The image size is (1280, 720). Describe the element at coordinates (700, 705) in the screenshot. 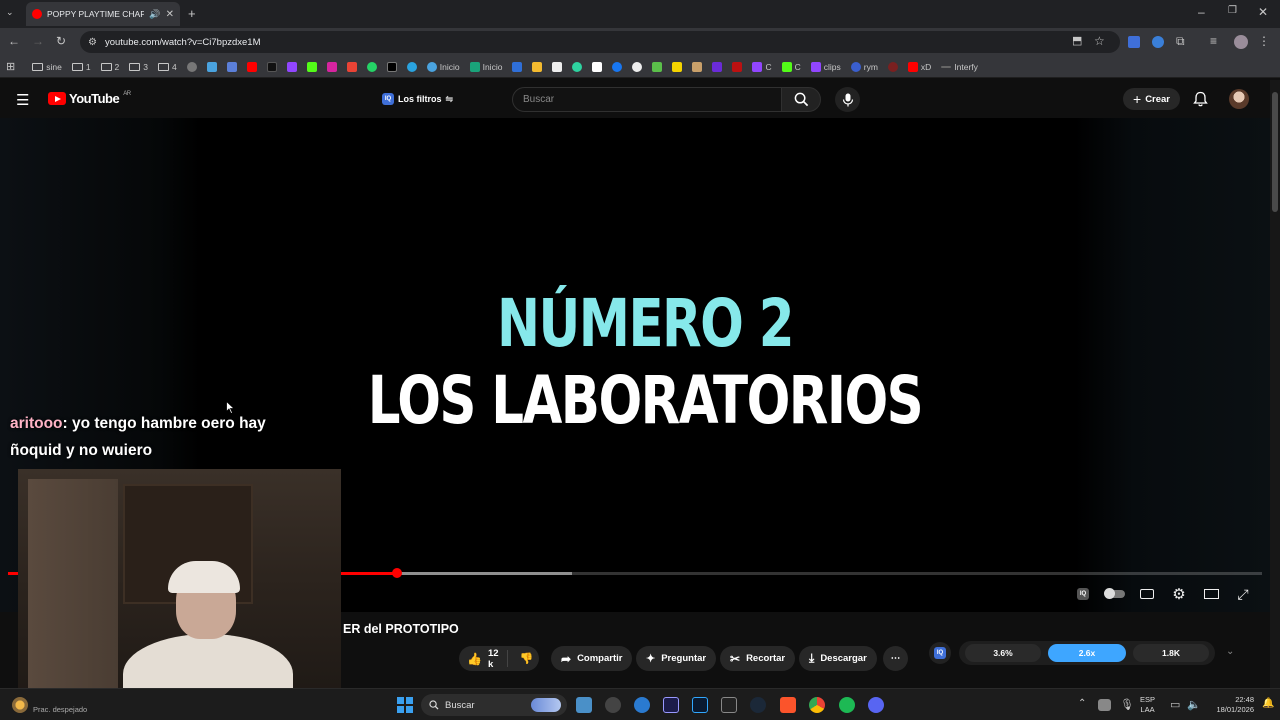

I see `photoshop-icon` at that location.